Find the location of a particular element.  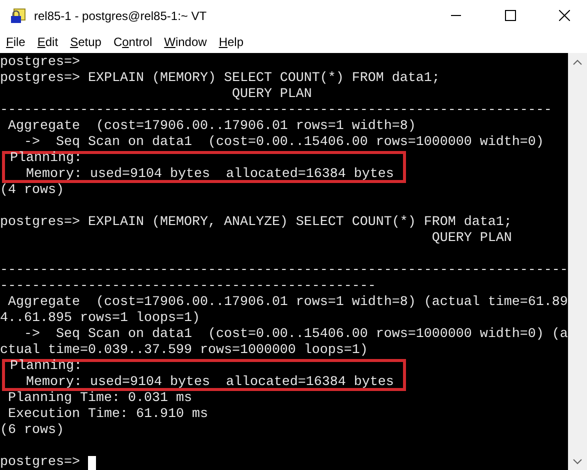

terminal-line: ----------------------------------------------- is located at coordinates (188, 287).